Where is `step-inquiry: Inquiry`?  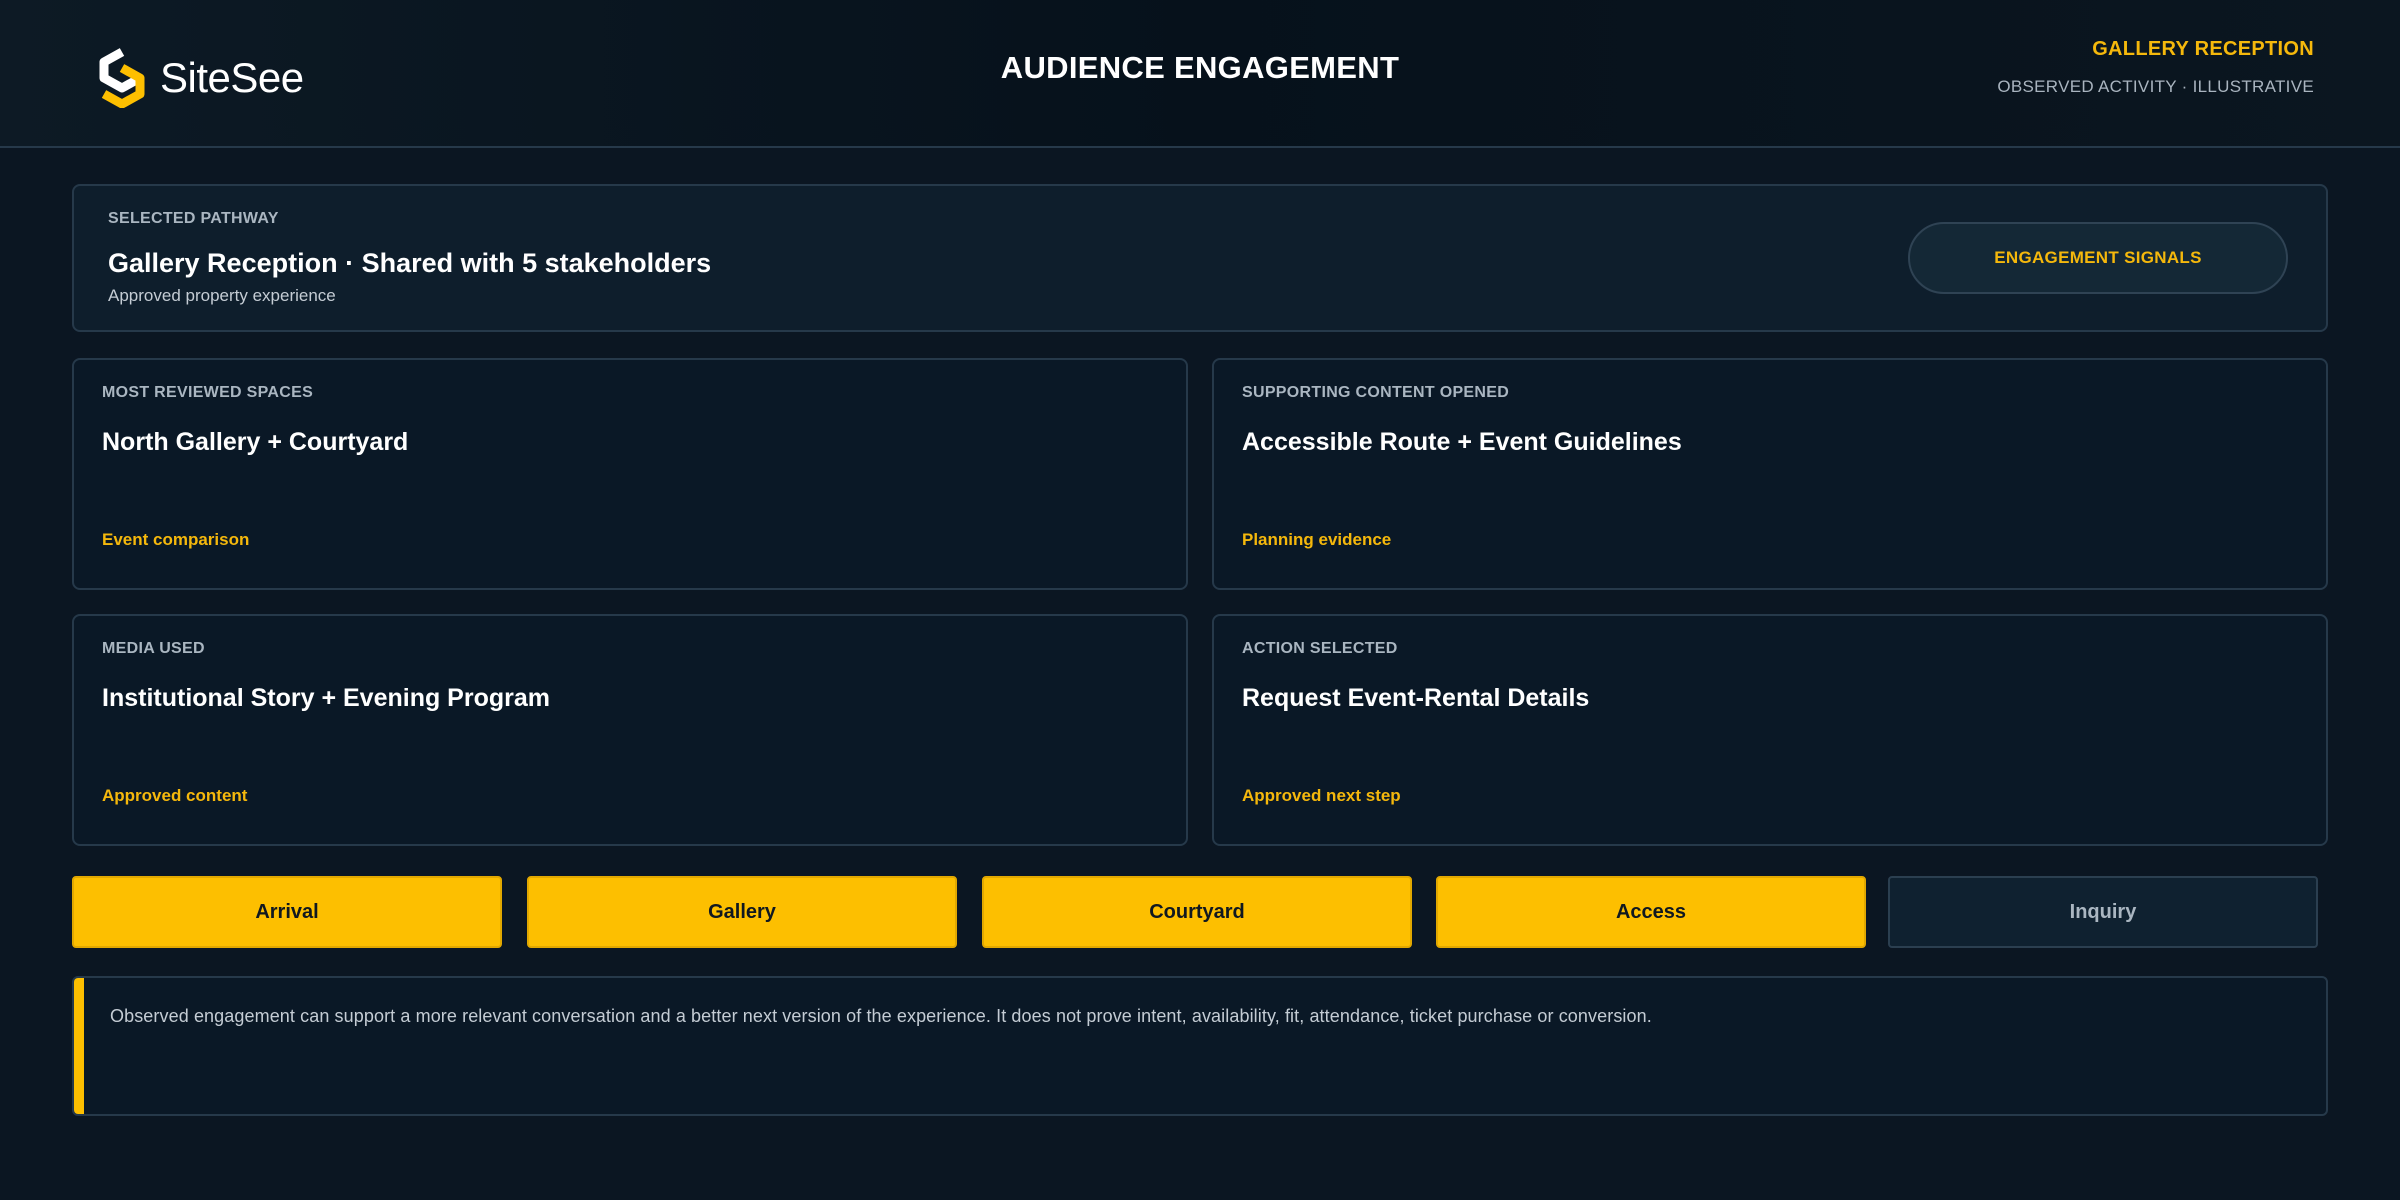 step-inquiry: Inquiry is located at coordinates (2103, 912).